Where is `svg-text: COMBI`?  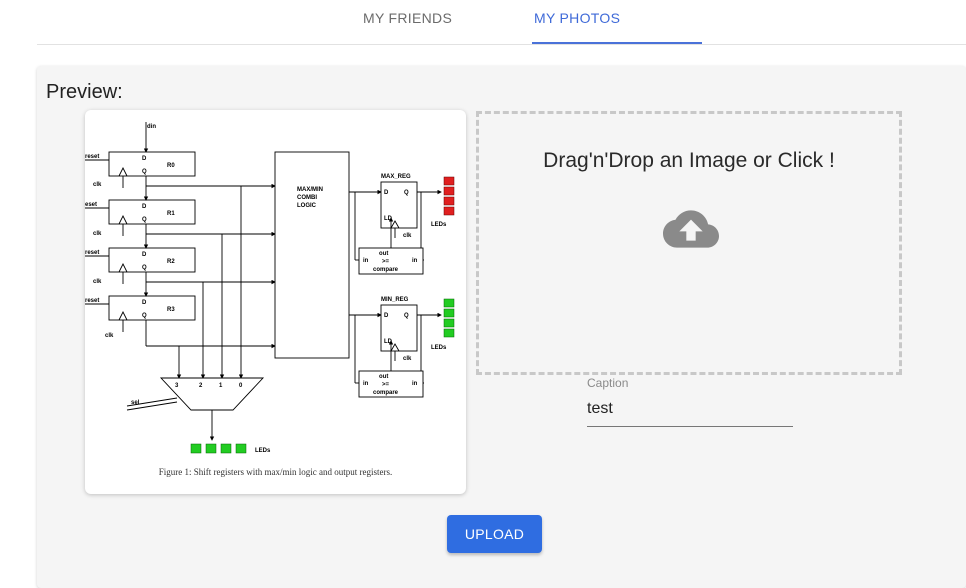
svg-text: COMBI is located at coordinates (307, 198).